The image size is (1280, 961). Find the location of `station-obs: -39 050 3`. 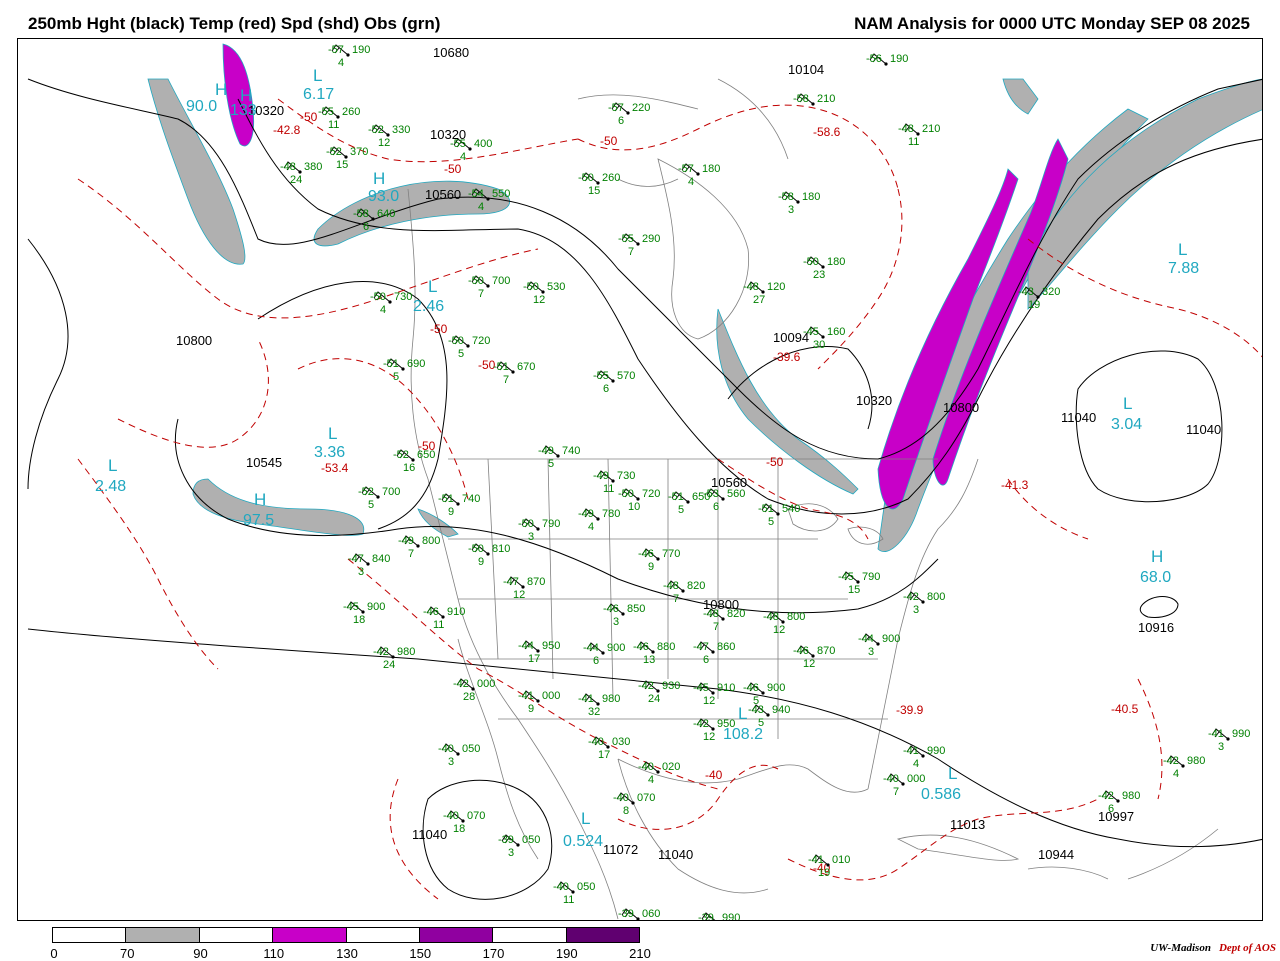

station-obs: -39 050 3 is located at coordinates (519, 846).